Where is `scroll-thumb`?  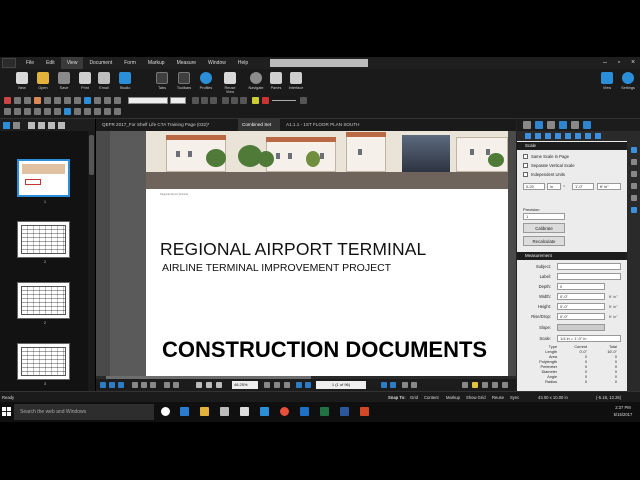 scroll-thumb is located at coordinates (91, 155).